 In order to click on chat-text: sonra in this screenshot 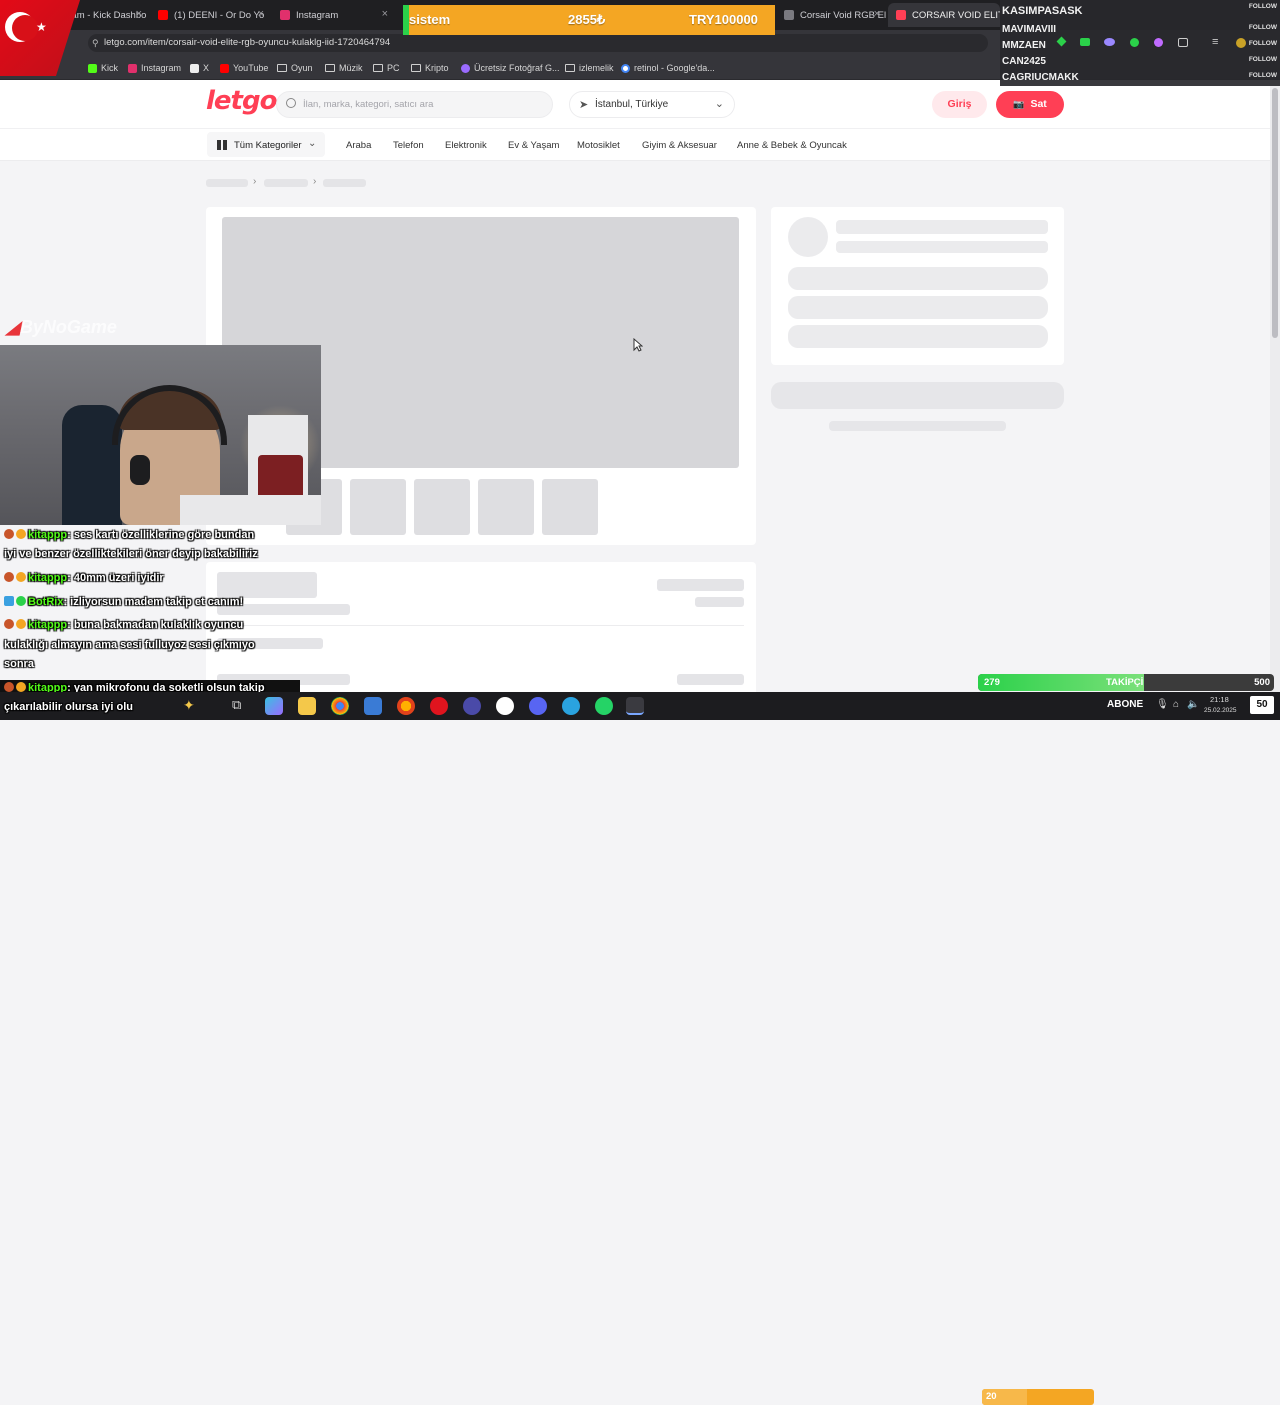, I will do `click(19, 664)`.